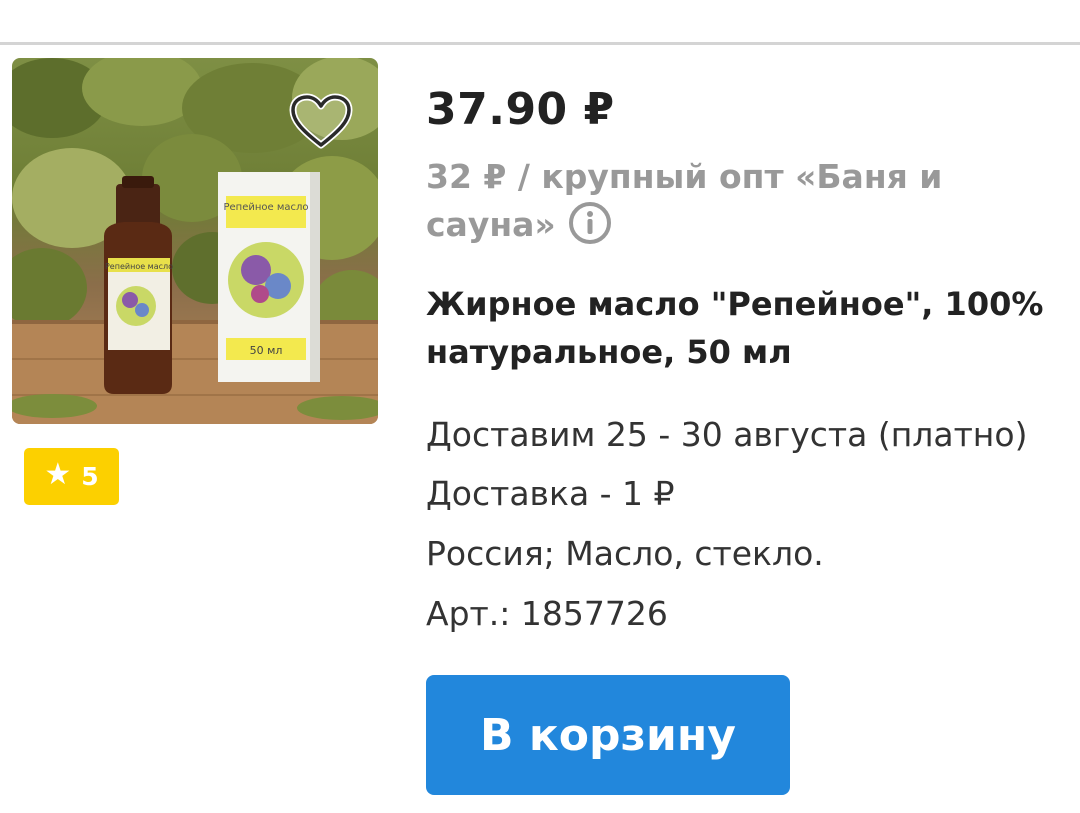 Image resolution: width=1080 pixels, height=813 pixels. I want to click on star-icon: ★, so click(58, 474).